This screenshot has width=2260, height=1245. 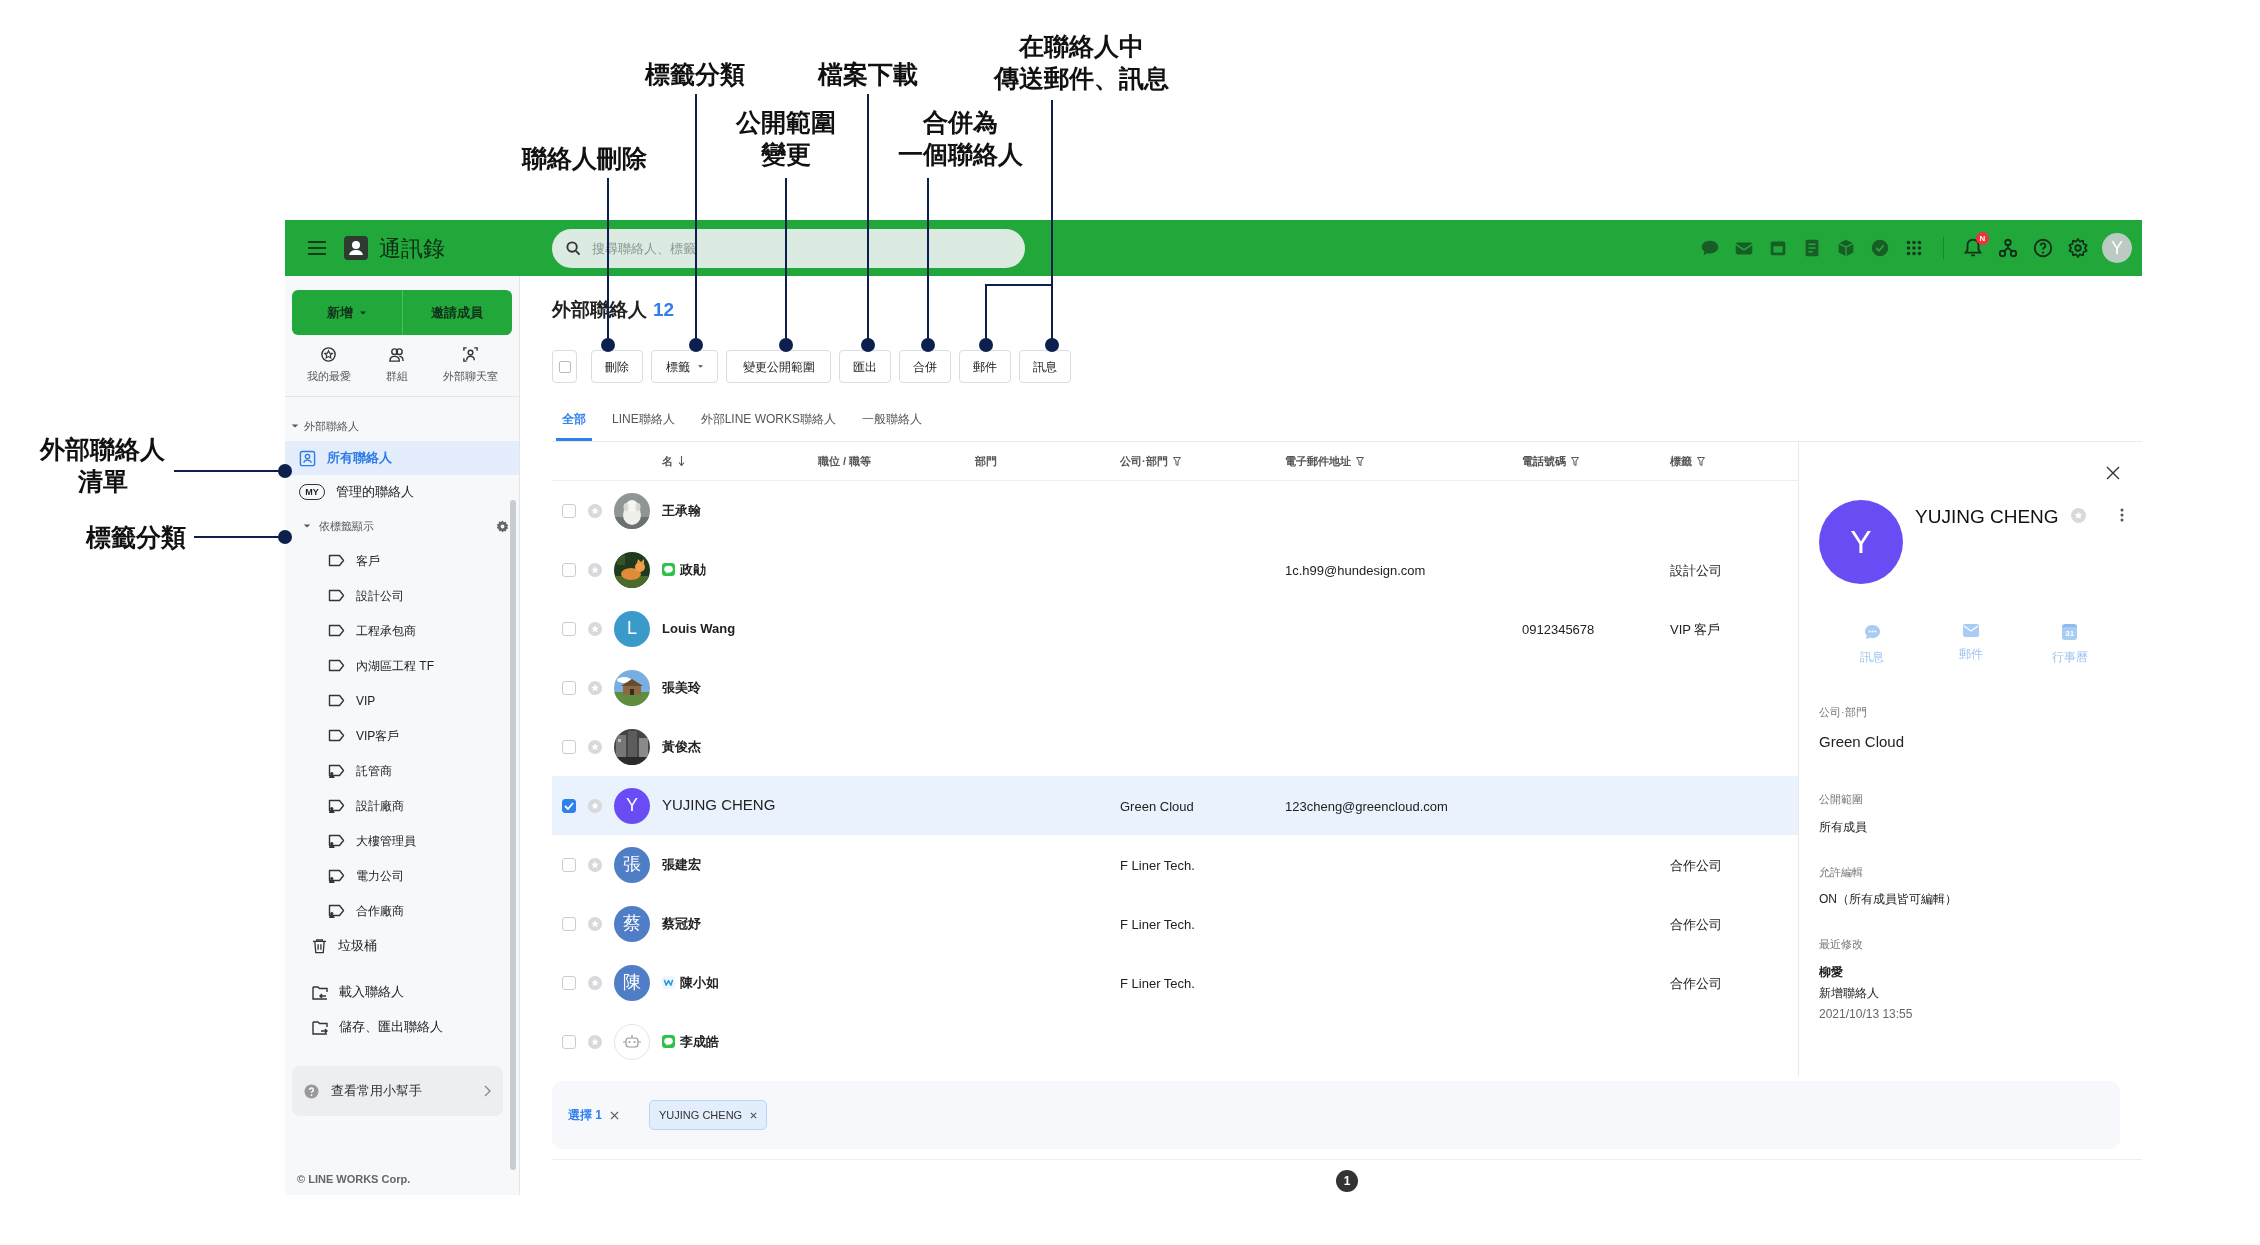 What do you see at coordinates (402, 910) in the screenshot?
I see `tag-item: 合作廠商` at bounding box center [402, 910].